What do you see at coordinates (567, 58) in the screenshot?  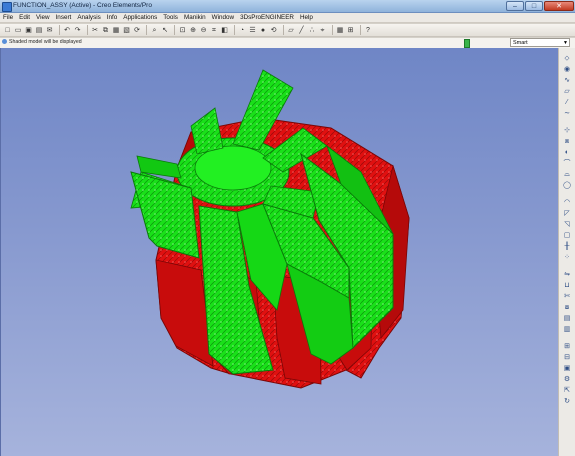 I see `datum-plane-tool-icon: ⬦` at bounding box center [567, 58].